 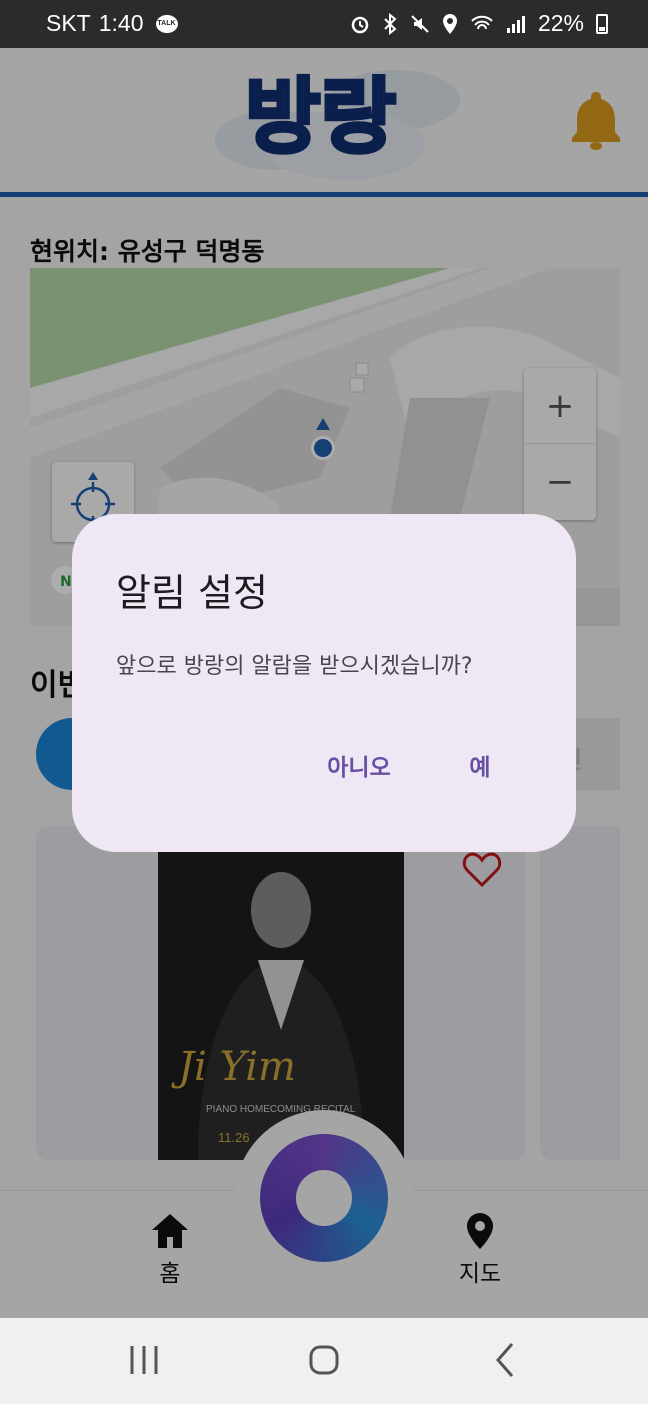 I want to click on battery-percent: 22%, so click(x=560, y=23).